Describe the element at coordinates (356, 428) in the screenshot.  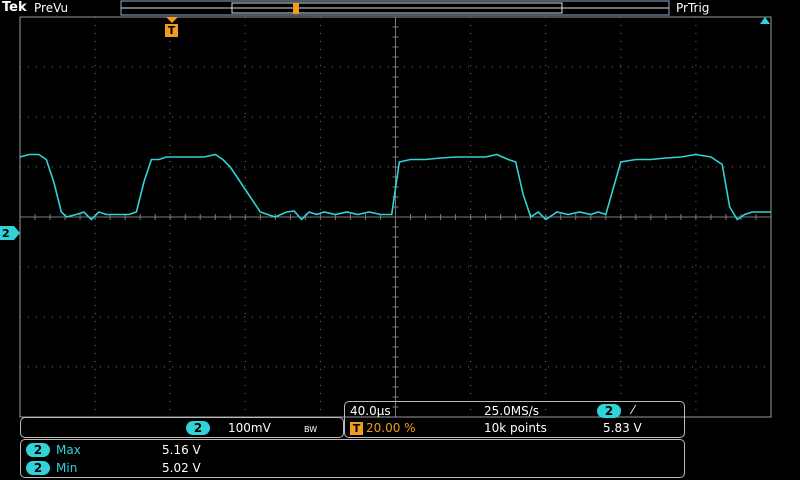
I see `trigger-icon: T` at that location.